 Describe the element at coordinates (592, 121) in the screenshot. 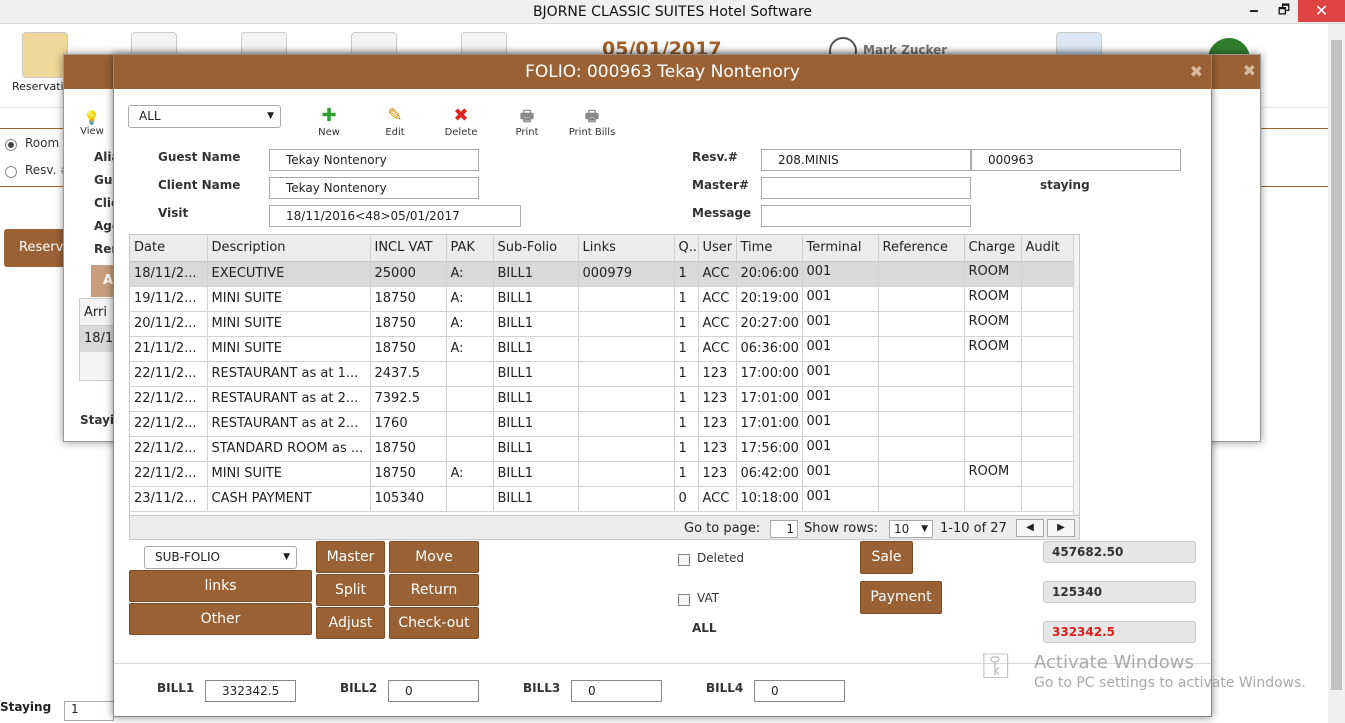

I see `print-bills-button: 🖶 Print Bills` at that location.